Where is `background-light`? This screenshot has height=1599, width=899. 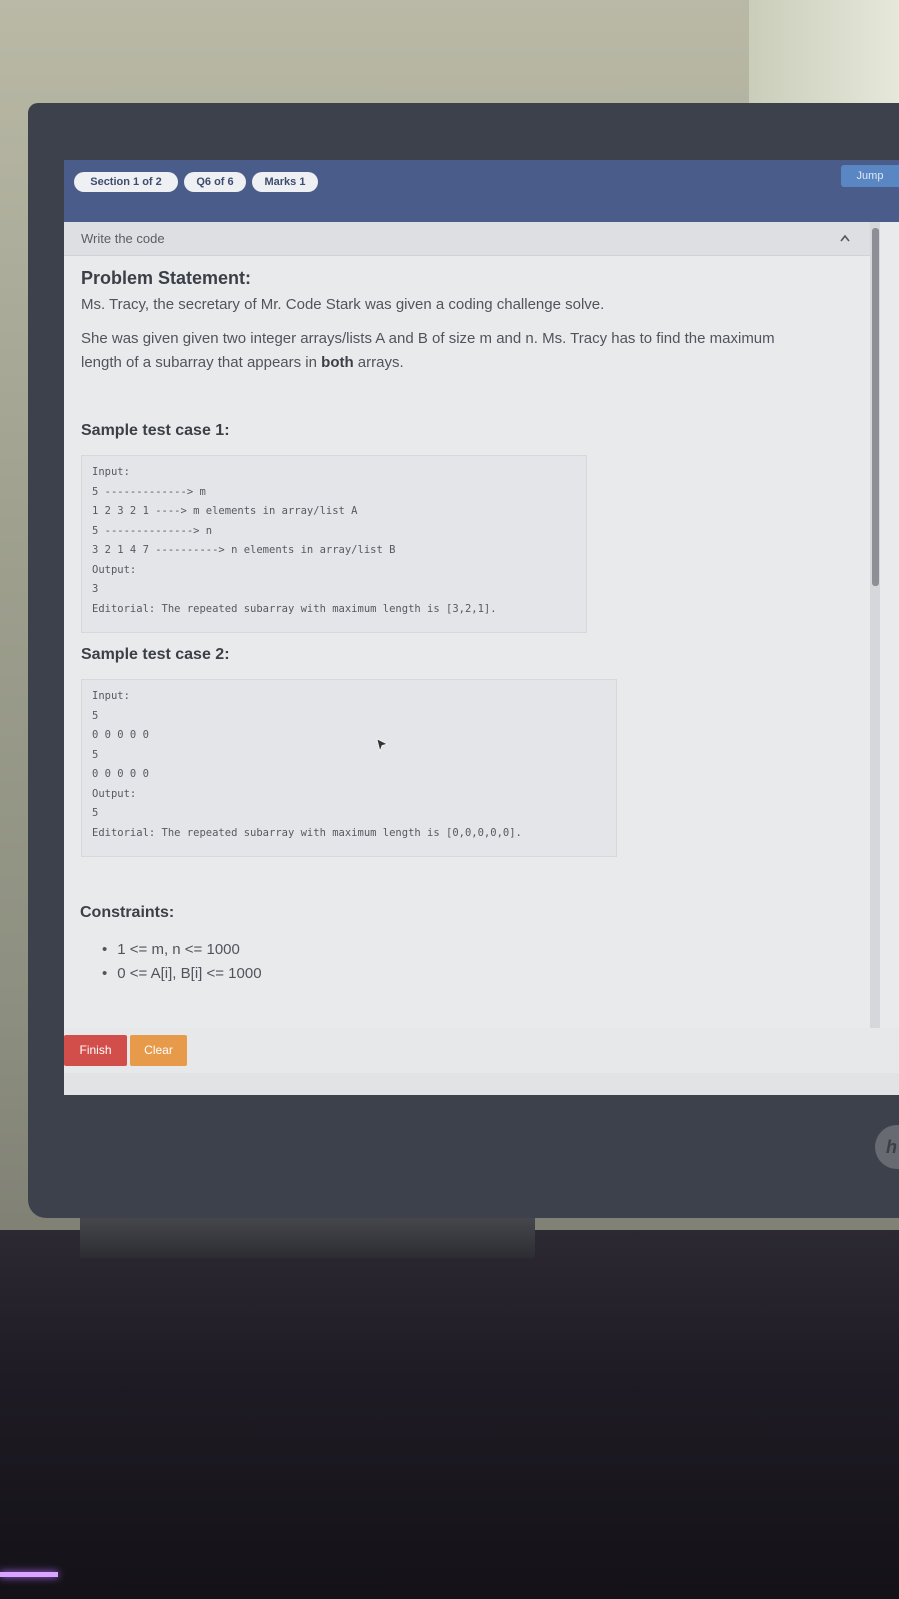 background-light is located at coordinates (824, 52).